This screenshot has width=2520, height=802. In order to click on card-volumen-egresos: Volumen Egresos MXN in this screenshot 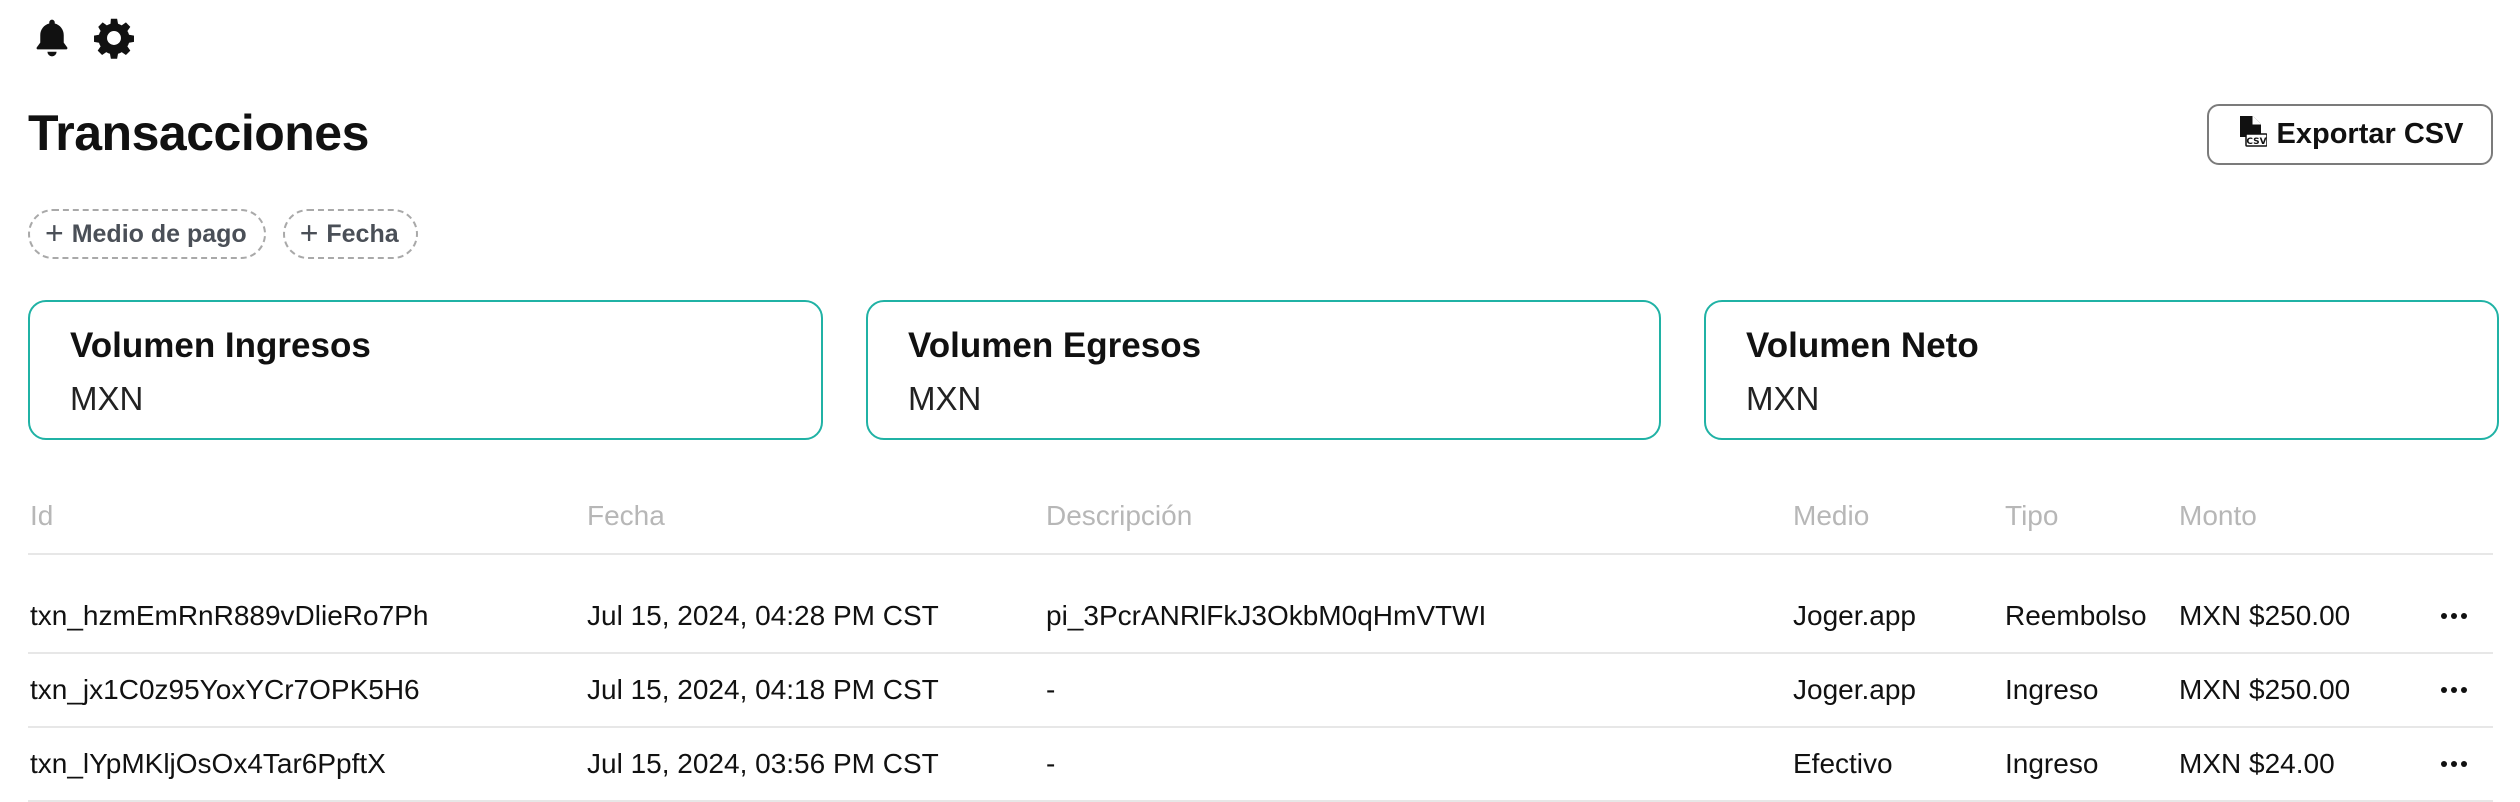, I will do `click(1263, 370)`.